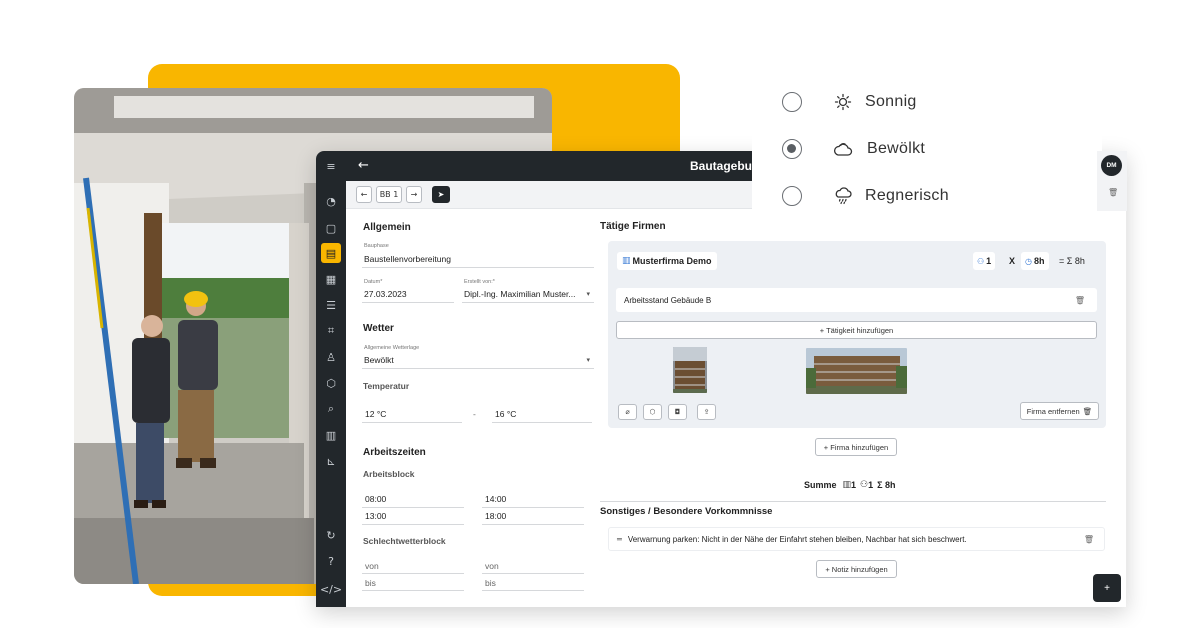 The width and height of the screenshot is (1200, 628). Describe the element at coordinates (478, 357) in the screenshot. I see `wetterlage-select: Allgemeine Wetterlage Bewölkt ▾` at that location.